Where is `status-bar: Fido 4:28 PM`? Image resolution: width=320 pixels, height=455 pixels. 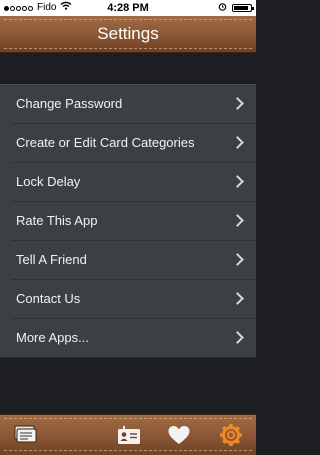
status-bar: Fido 4:28 PM is located at coordinates (128, 8).